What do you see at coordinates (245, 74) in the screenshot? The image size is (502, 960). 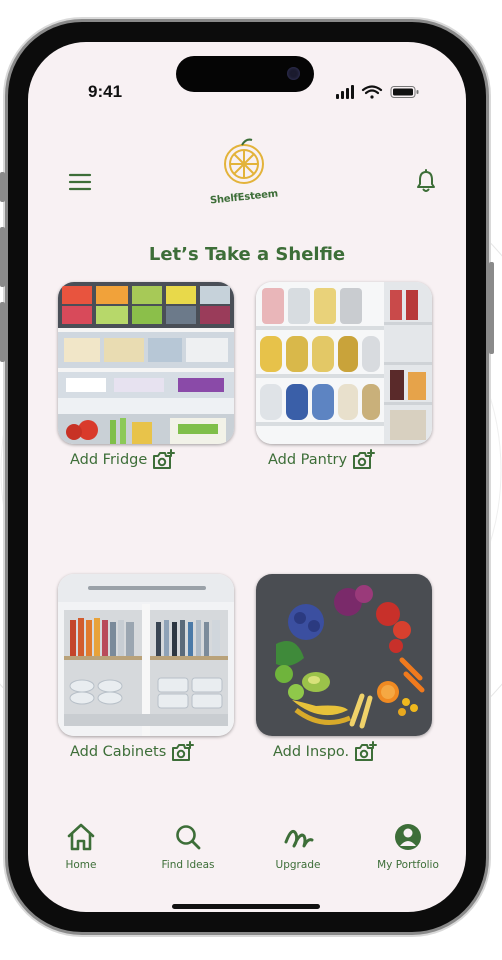 I see `dynamic-island` at bounding box center [245, 74].